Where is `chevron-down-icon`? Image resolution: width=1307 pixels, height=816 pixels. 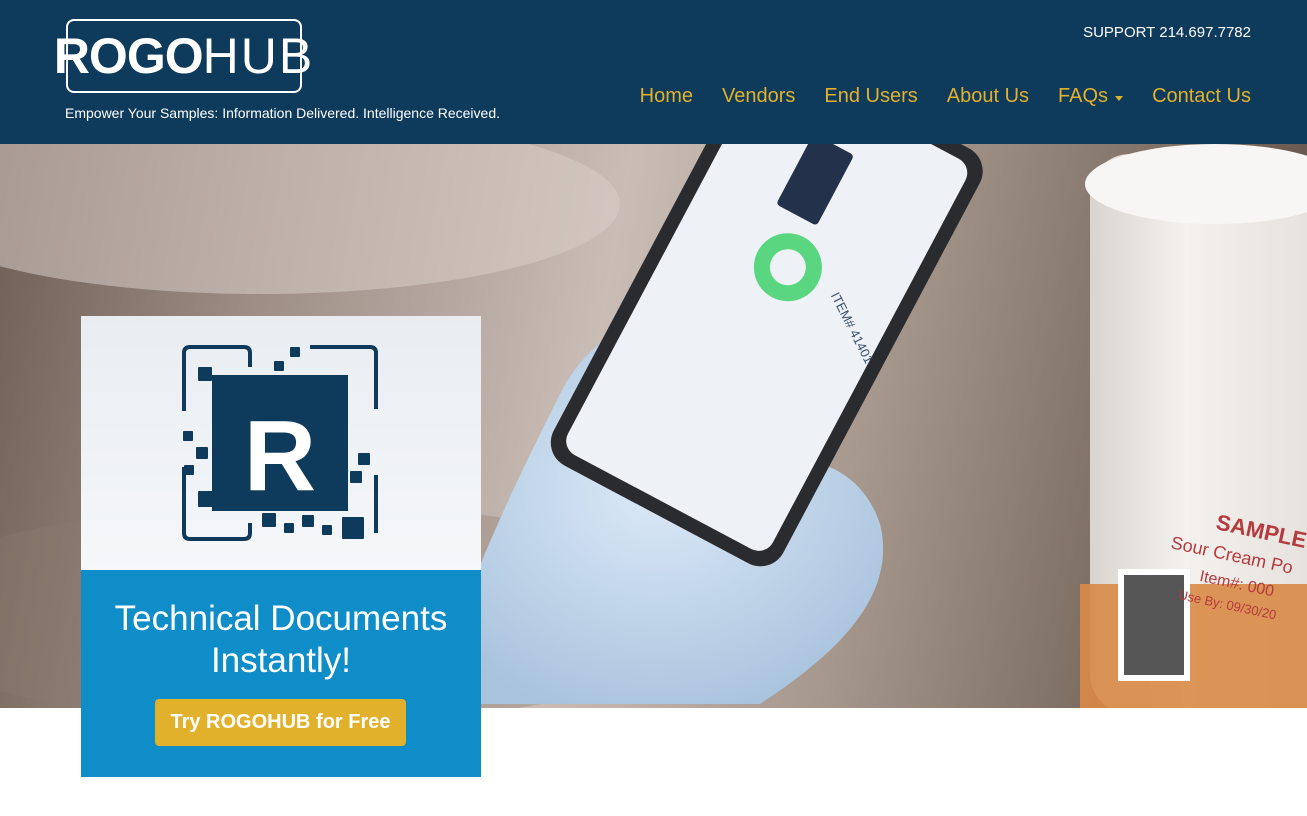
chevron-down-icon is located at coordinates (1119, 98).